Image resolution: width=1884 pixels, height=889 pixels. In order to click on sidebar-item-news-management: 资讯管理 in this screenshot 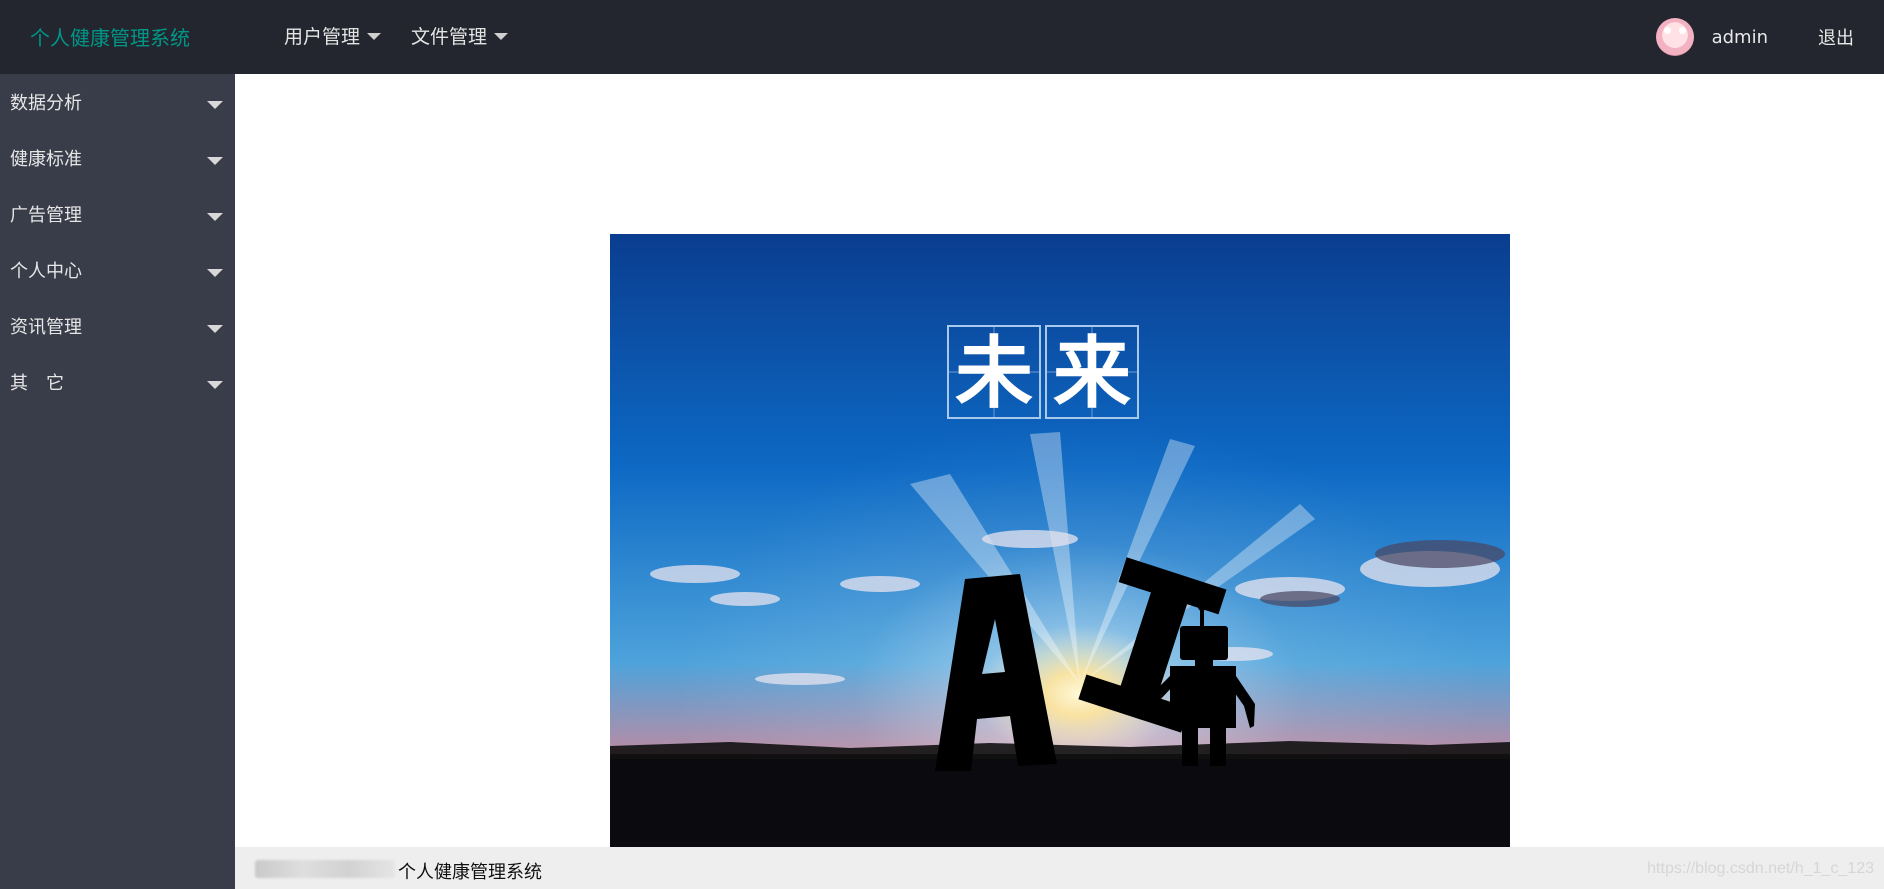, I will do `click(117, 326)`.